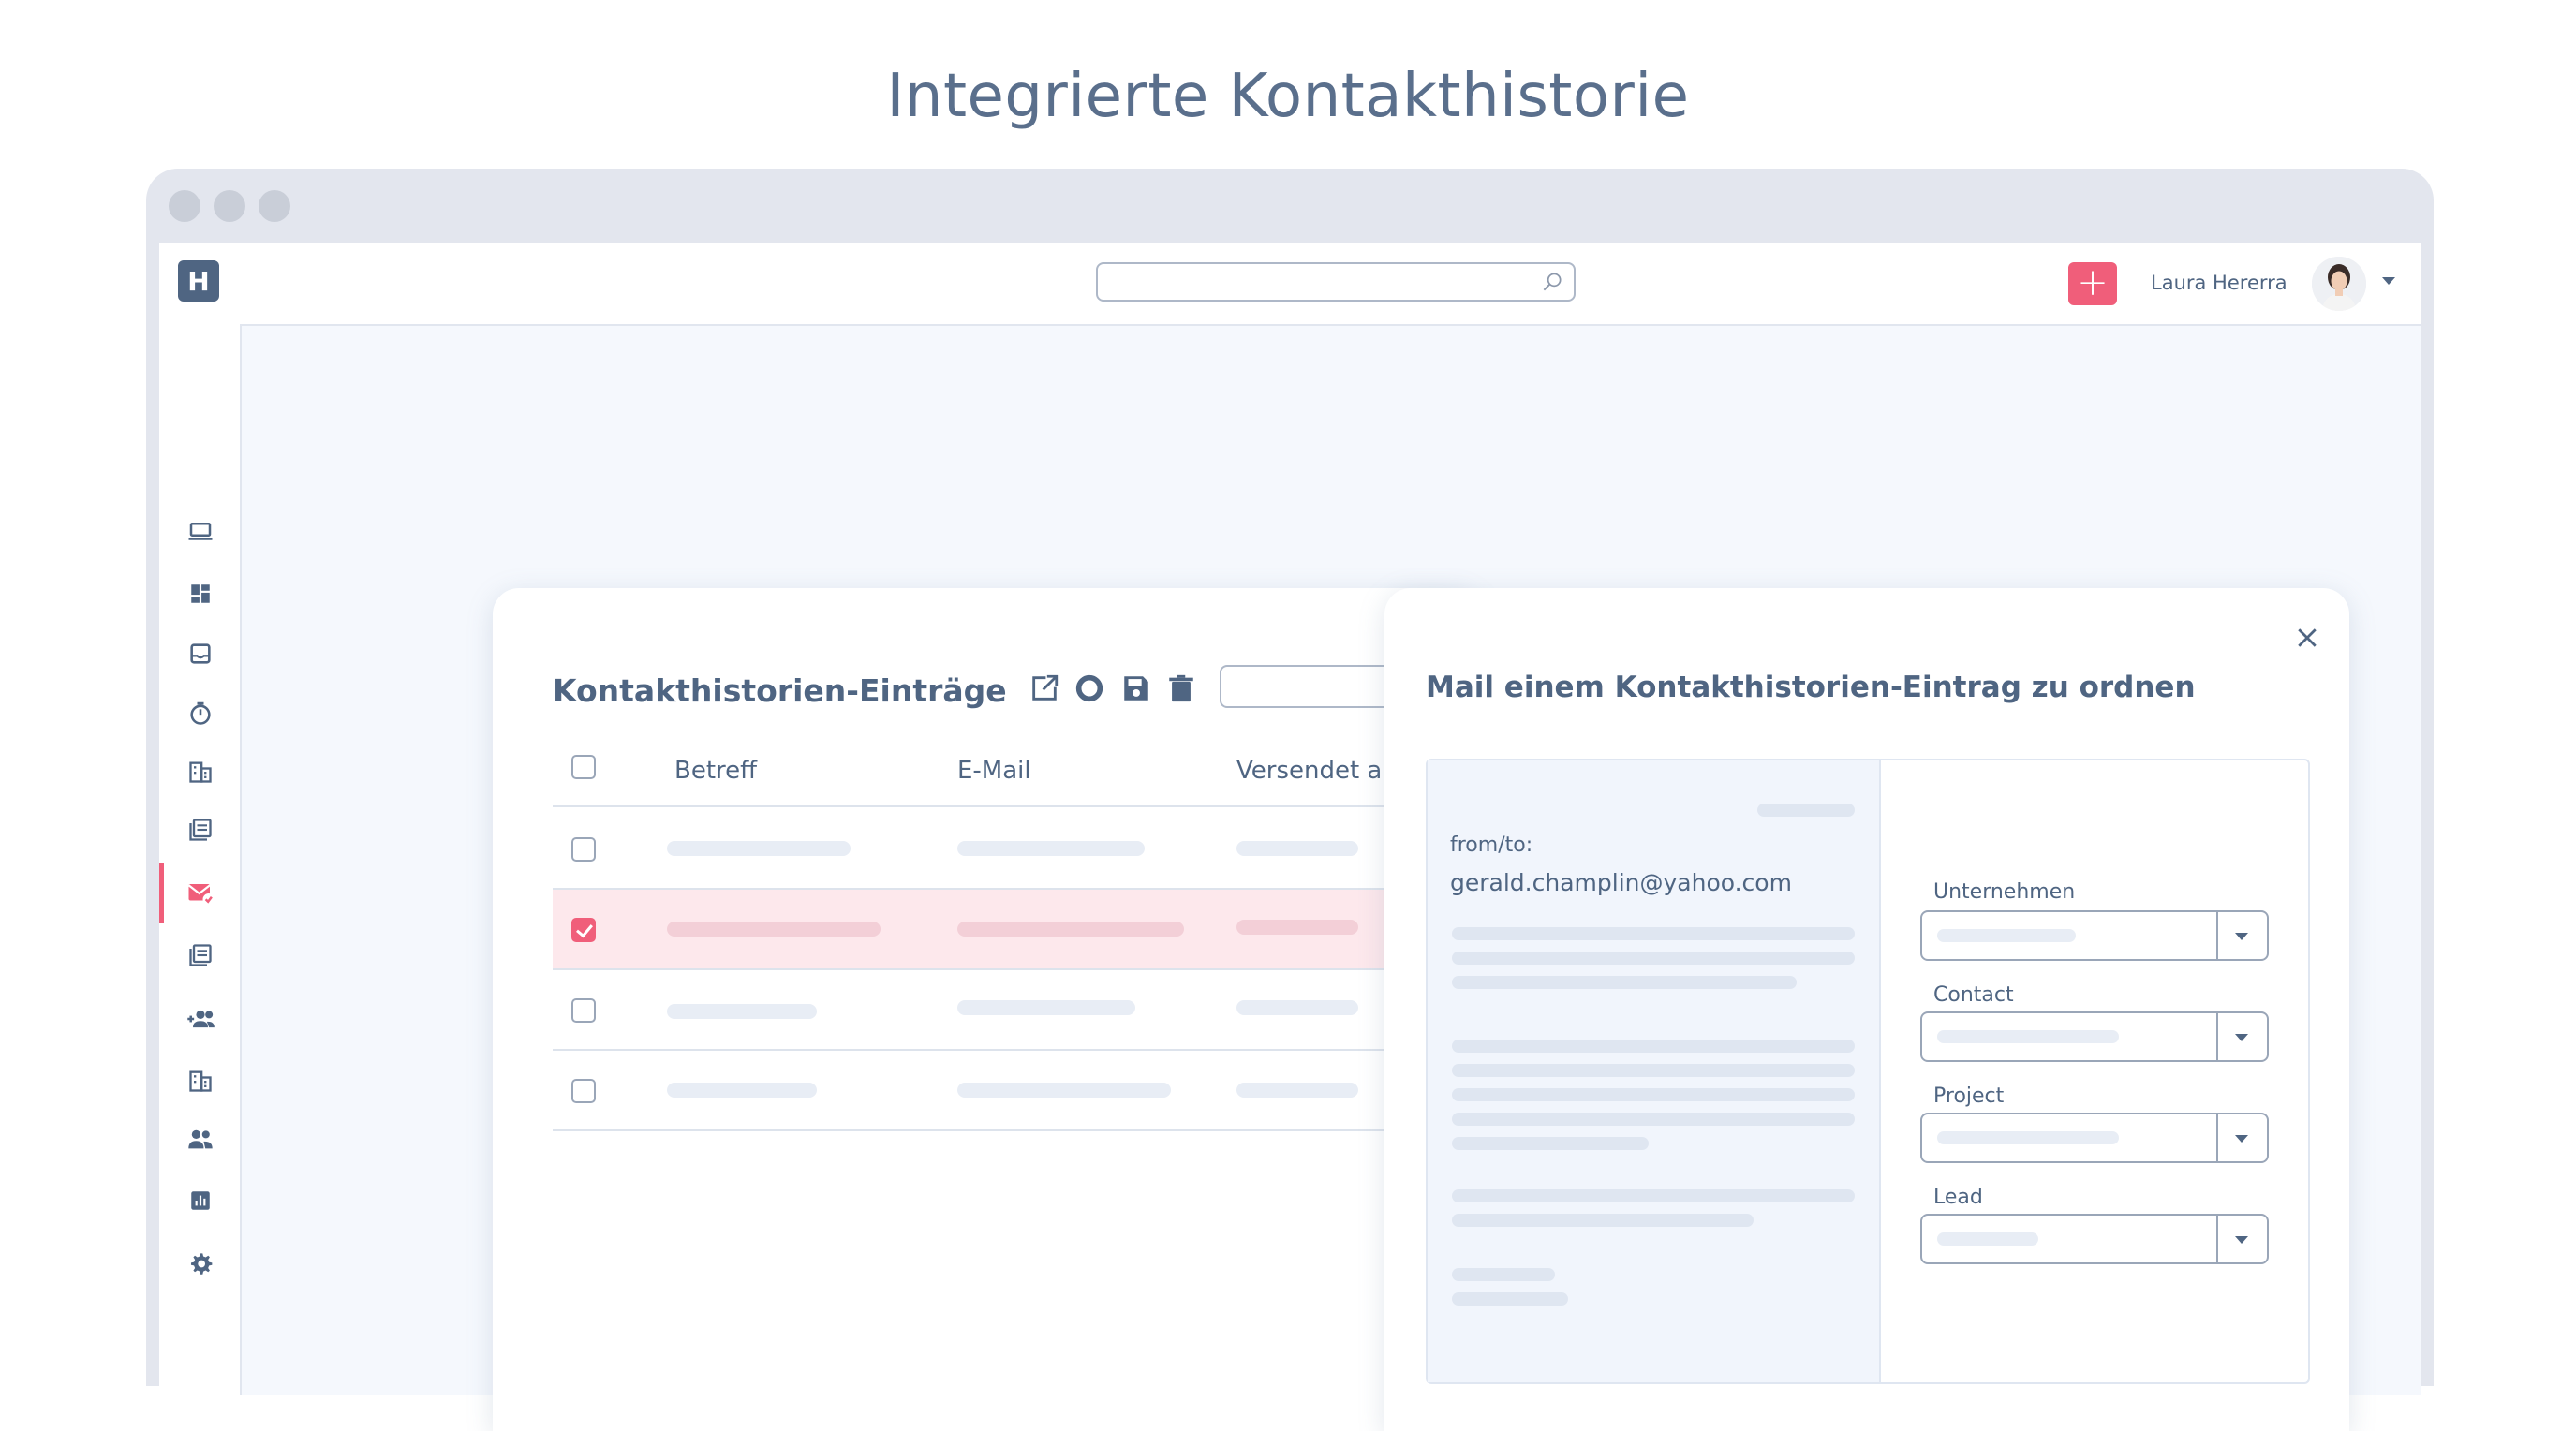  I want to click on add-button: +, so click(2092, 283).